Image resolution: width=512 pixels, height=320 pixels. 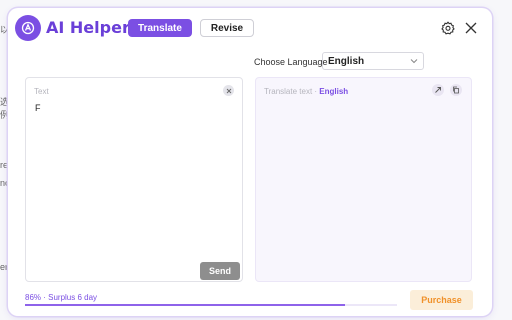 I want to click on output-target-language: English, so click(x=334, y=91).